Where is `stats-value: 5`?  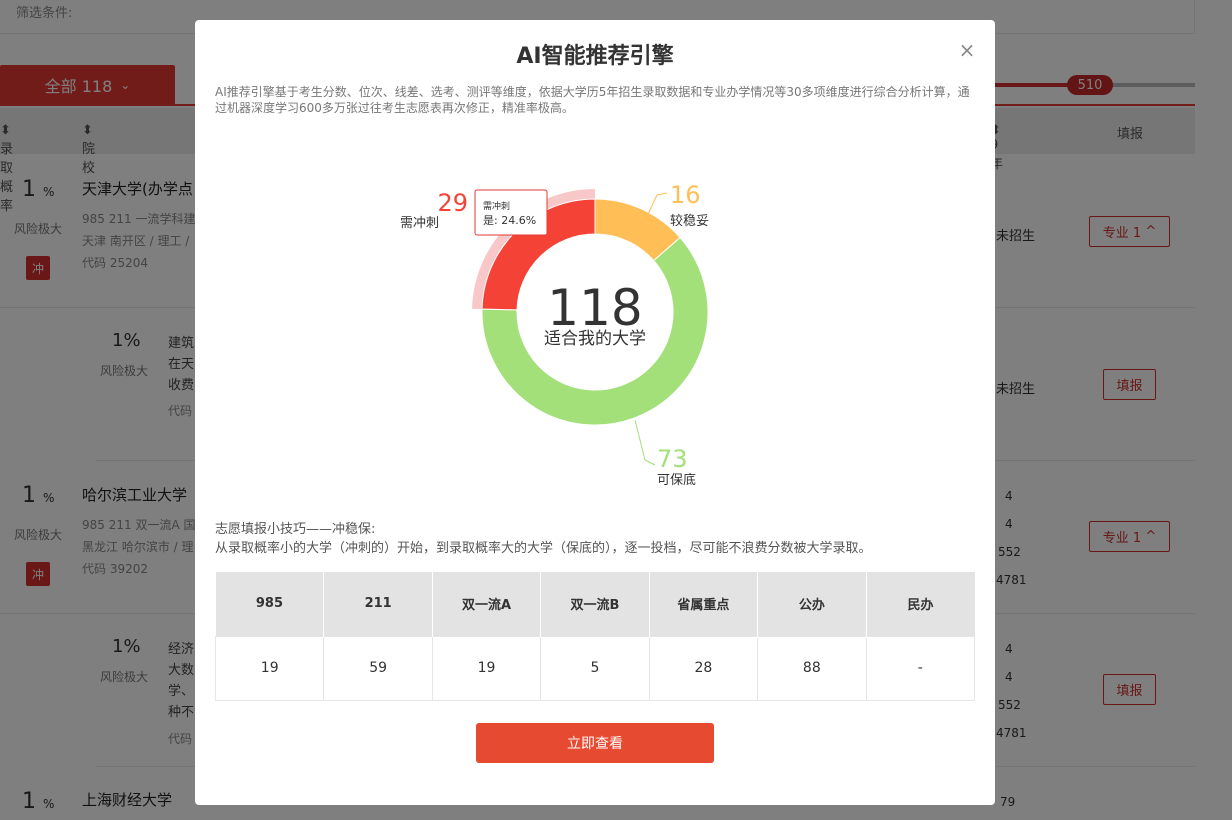 stats-value: 5 is located at coordinates (595, 668).